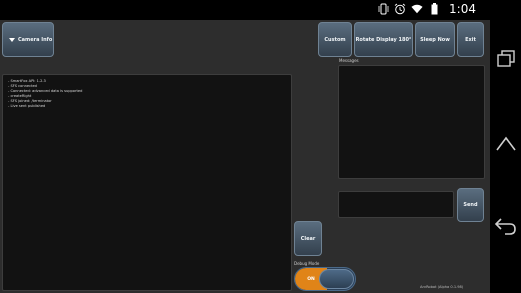  I want to click on send-button: Send, so click(470, 205).